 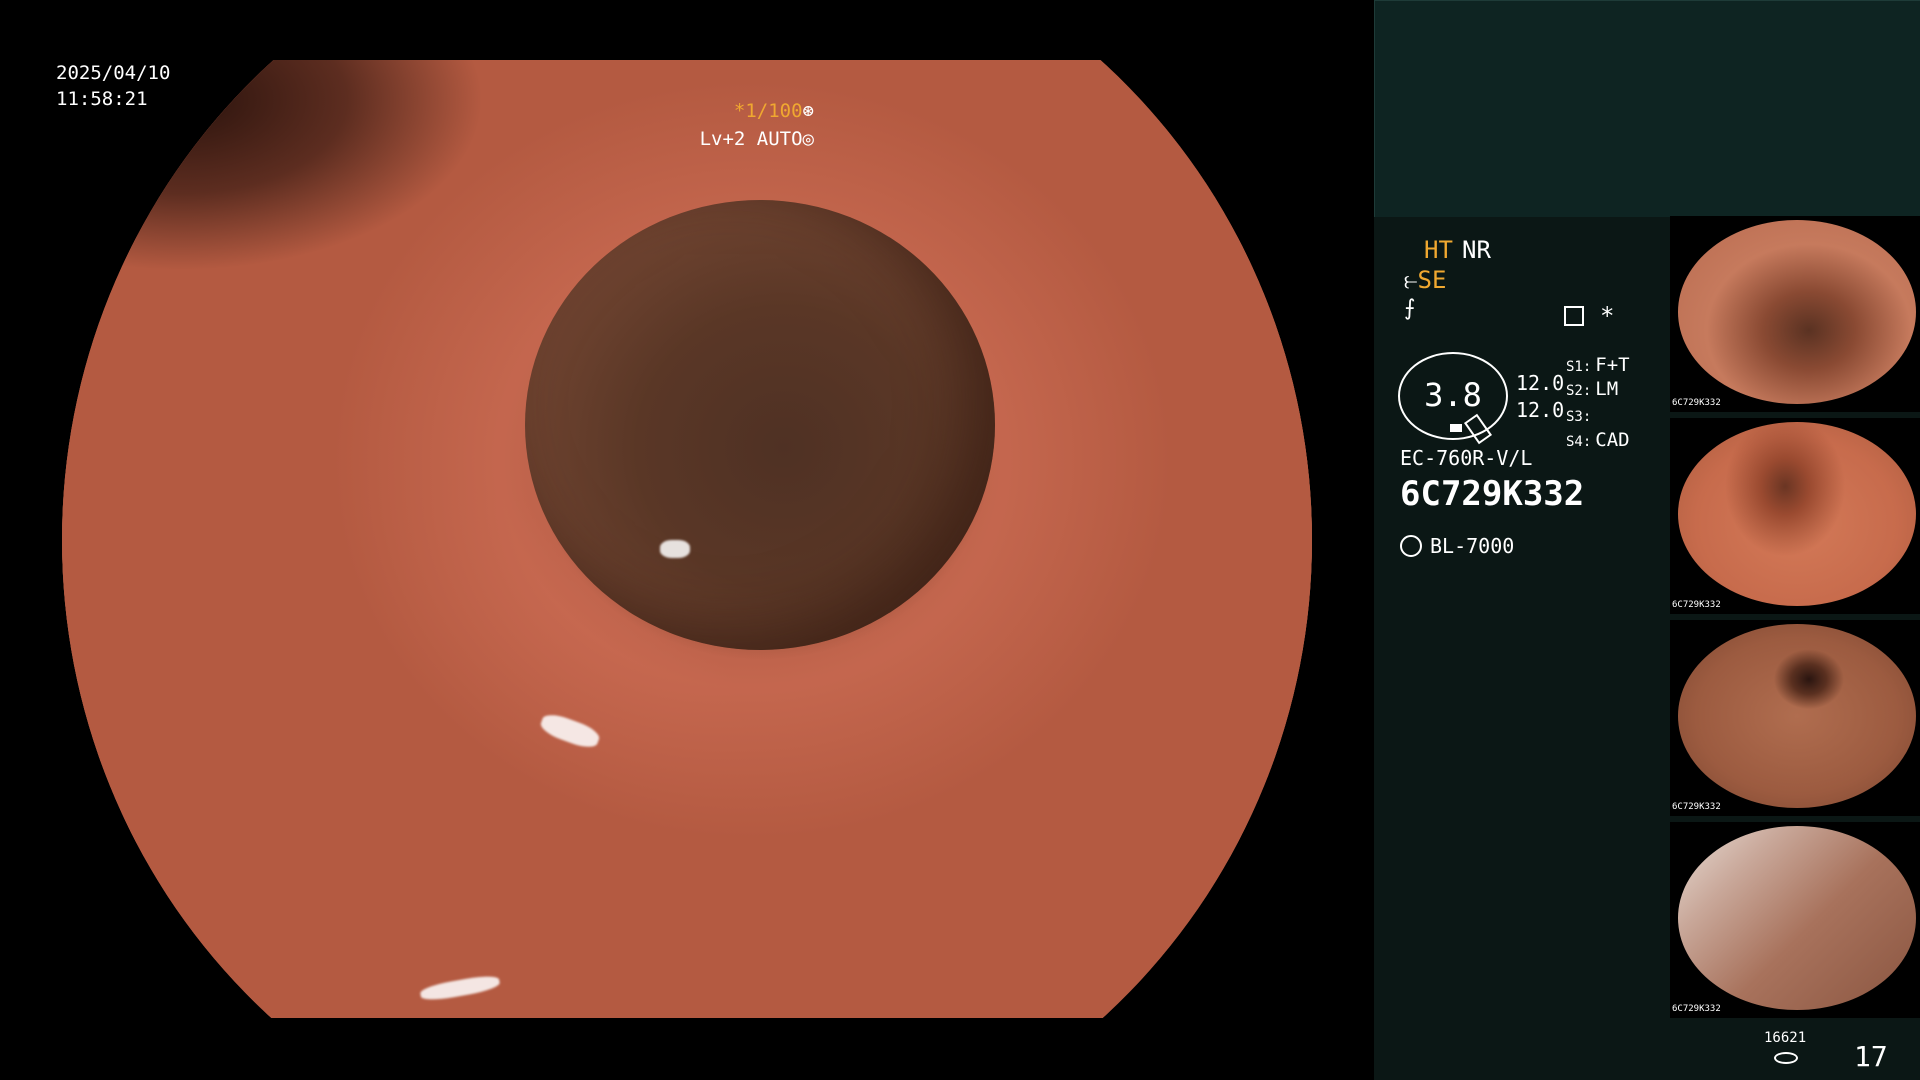 What do you see at coordinates (1411, 546) in the screenshot?
I see `light-source-icon` at bounding box center [1411, 546].